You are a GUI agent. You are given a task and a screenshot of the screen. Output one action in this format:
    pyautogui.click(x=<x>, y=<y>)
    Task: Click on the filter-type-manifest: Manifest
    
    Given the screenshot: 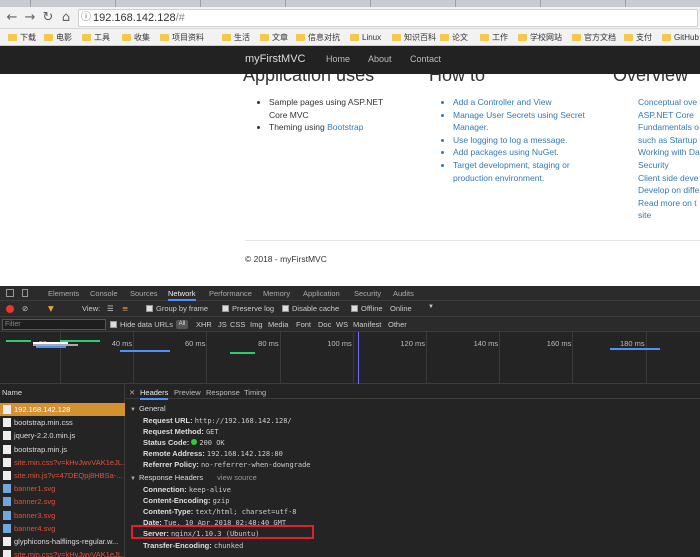 What is the action you would take?
    pyautogui.click(x=367, y=324)
    